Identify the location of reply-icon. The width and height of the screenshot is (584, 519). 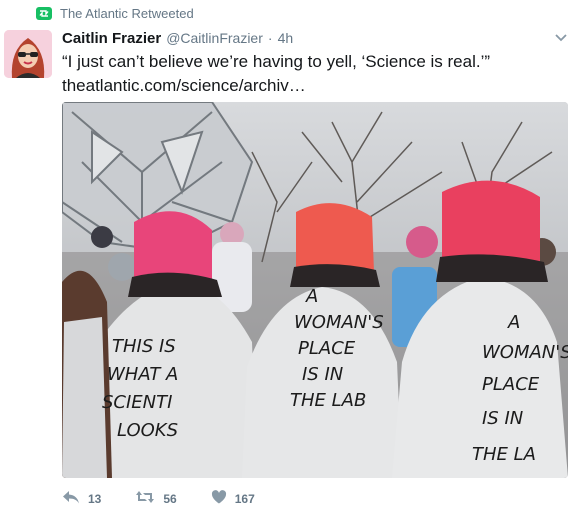
(71, 498).